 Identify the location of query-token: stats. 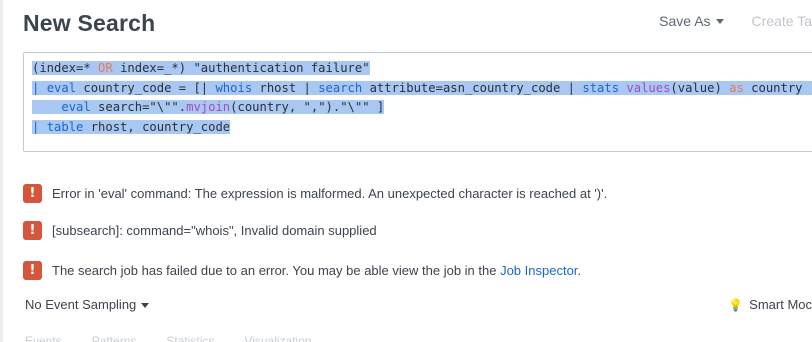
(601, 87).